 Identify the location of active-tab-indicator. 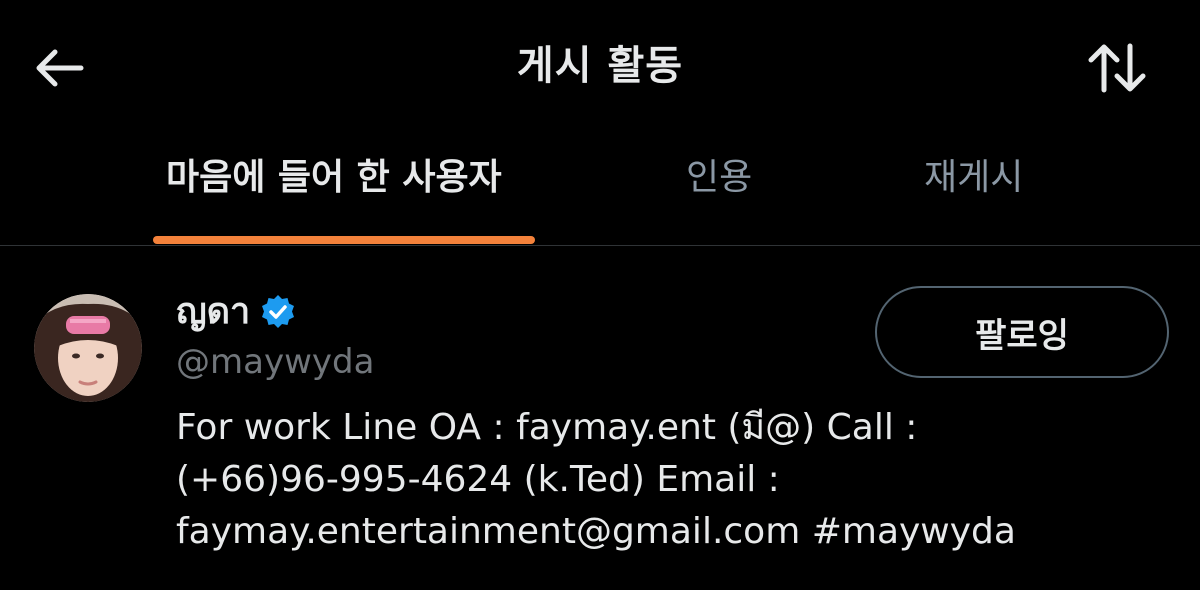
(344, 240).